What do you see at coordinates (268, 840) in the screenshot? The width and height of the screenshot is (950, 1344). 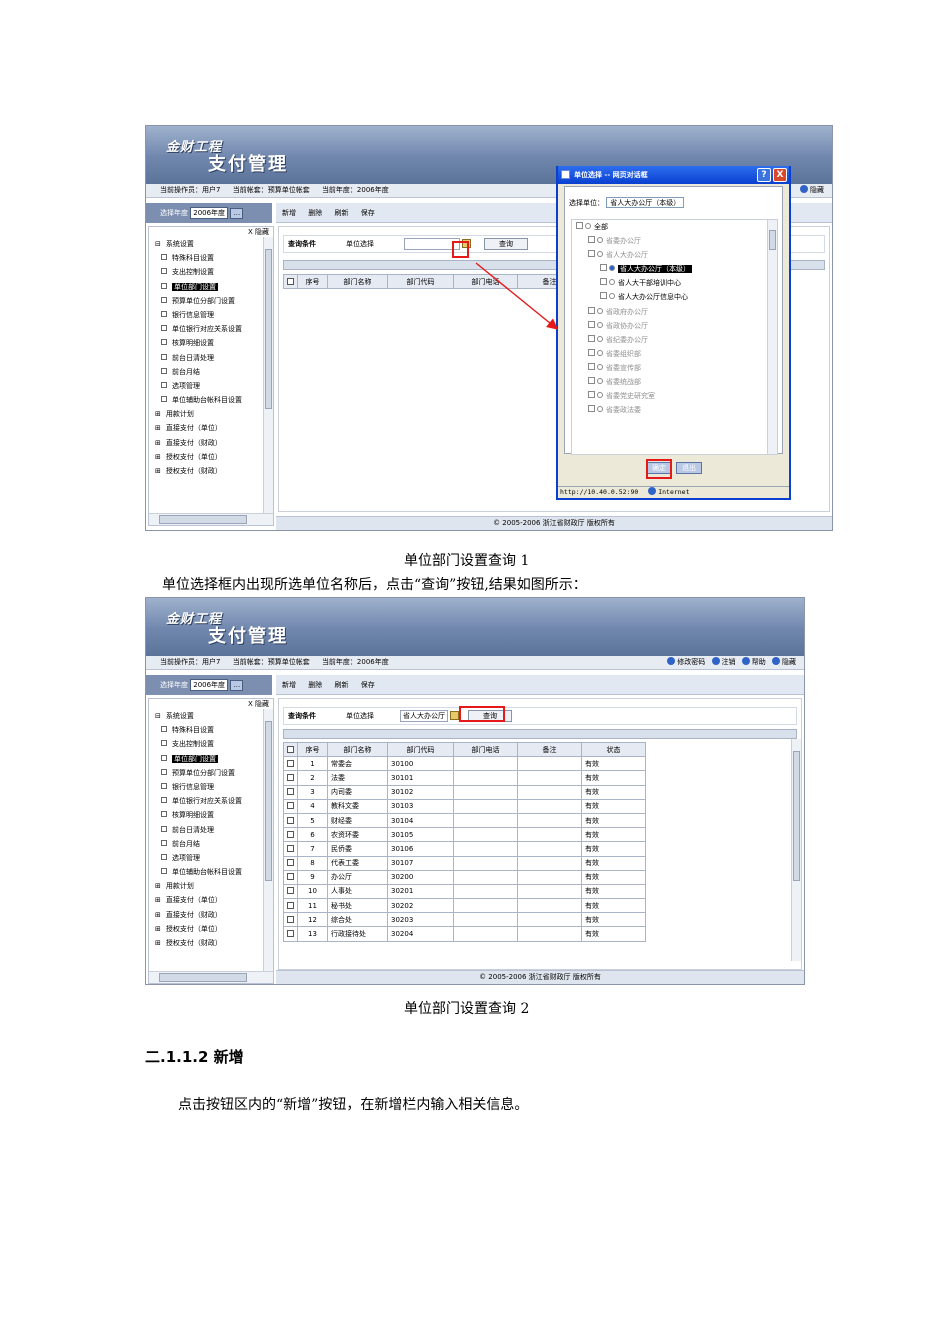 I see `sidebar-scrollbar` at bounding box center [268, 840].